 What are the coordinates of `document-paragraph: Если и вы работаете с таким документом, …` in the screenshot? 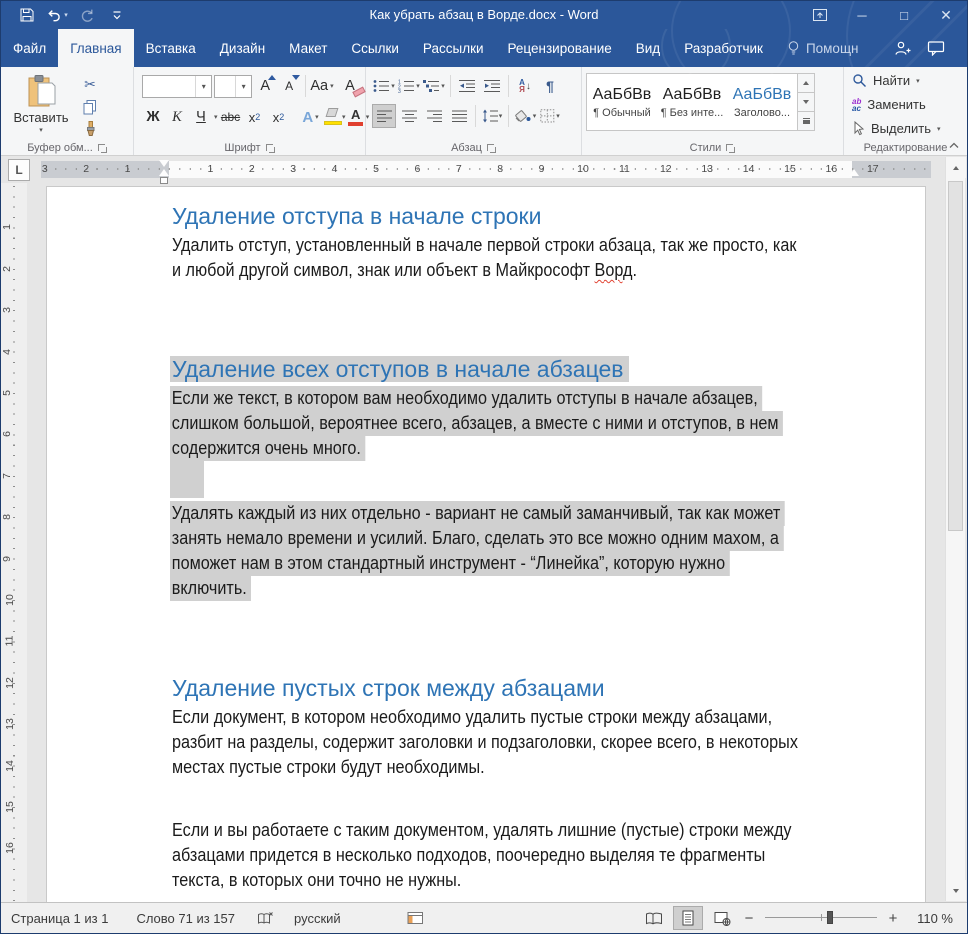 It's located at (518, 855).